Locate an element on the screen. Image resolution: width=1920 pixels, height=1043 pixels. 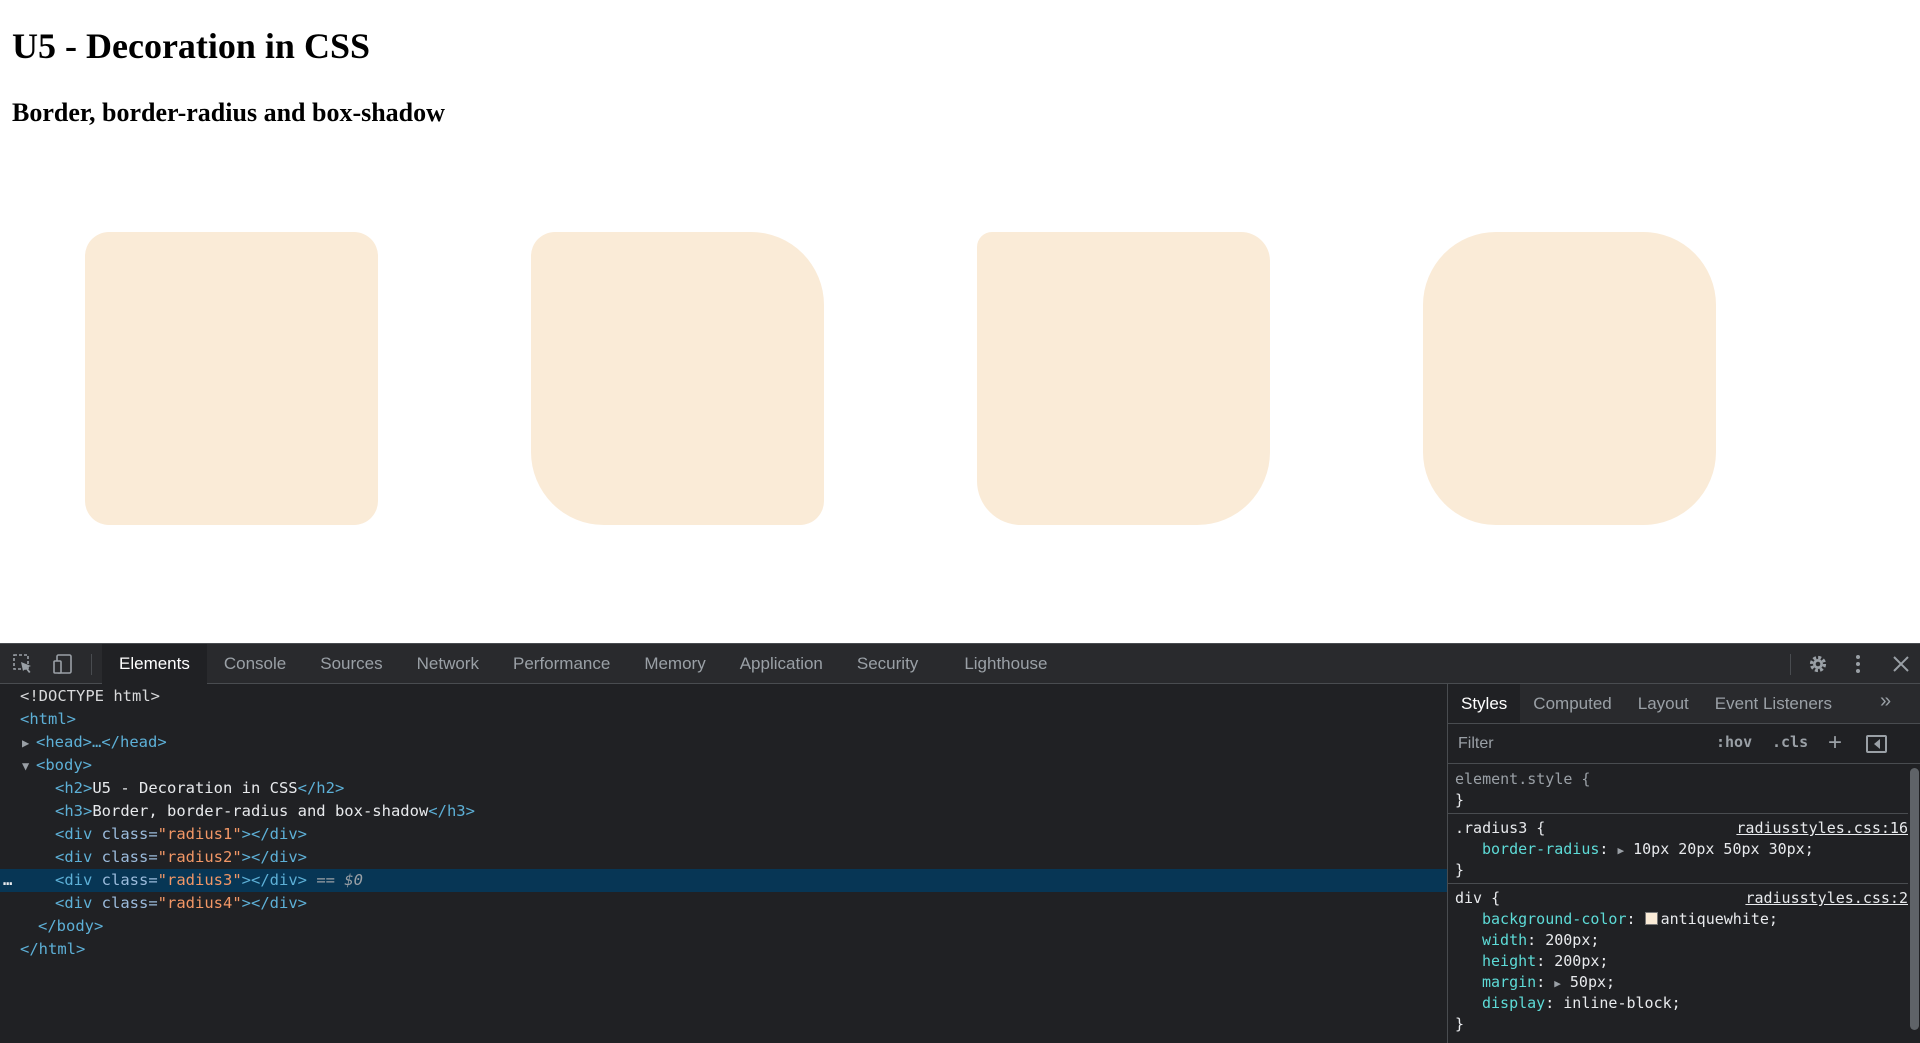
tab-memory: Memory is located at coordinates (674, 664).